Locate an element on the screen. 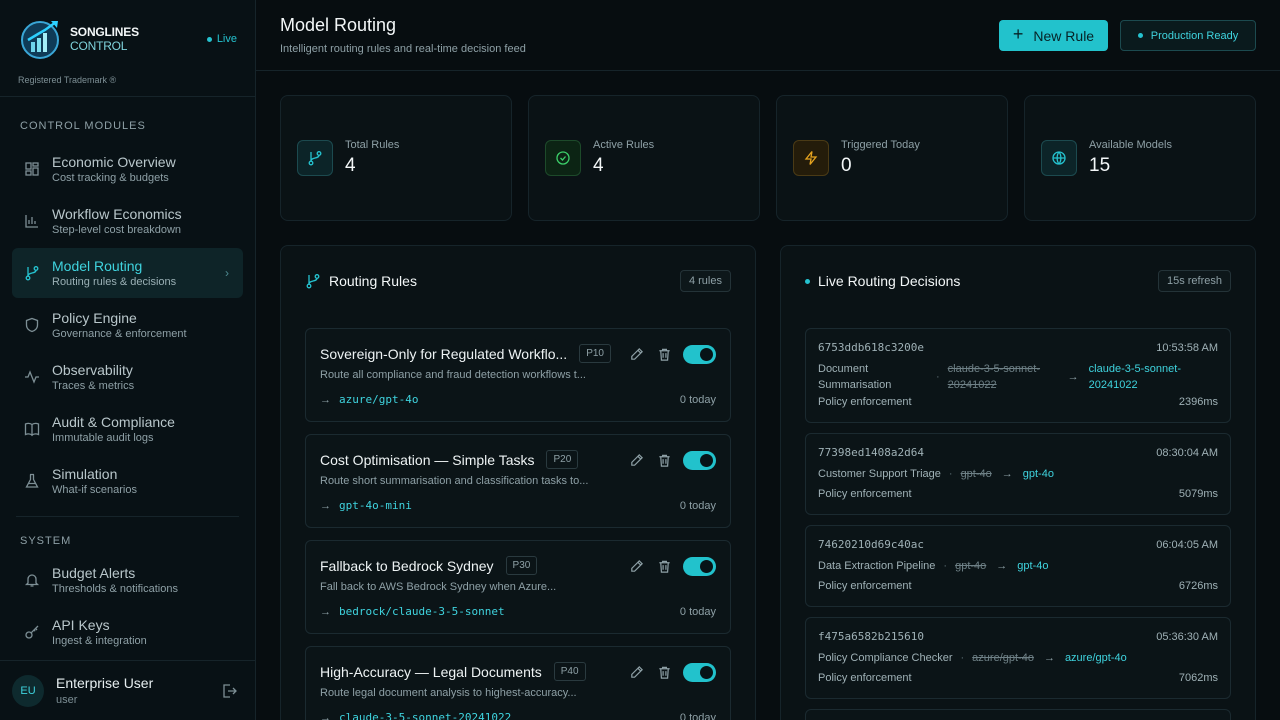 The height and width of the screenshot is (720, 1280). stat-card-active-rules: Active Rules 4 is located at coordinates (644, 158).